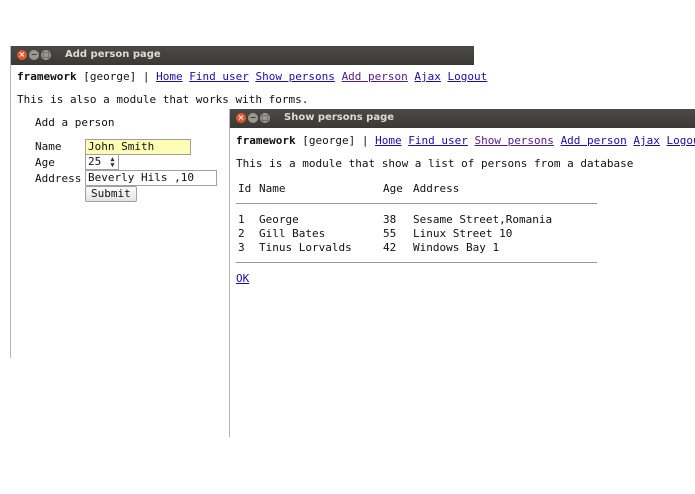  Describe the element at coordinates (462, 118) in the screenshot. I see `show-persons-titlebar: × − □ Show persons page` at that location.